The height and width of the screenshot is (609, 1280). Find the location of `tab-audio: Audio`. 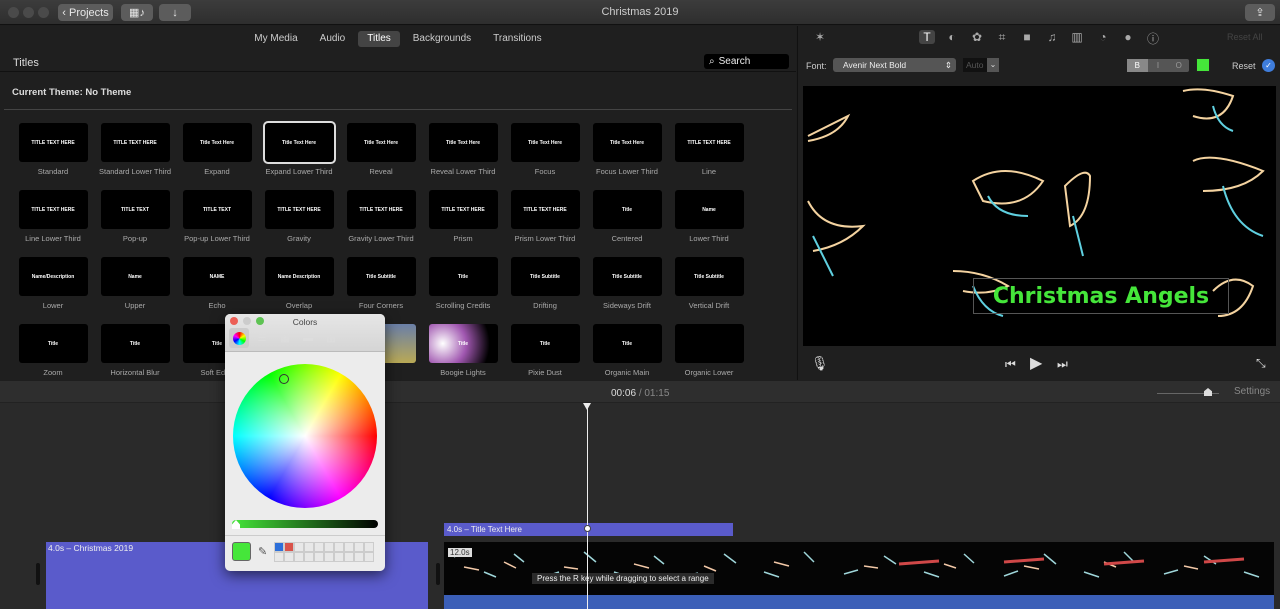

tab-audio: Audio is located at coordinates (333, 39).